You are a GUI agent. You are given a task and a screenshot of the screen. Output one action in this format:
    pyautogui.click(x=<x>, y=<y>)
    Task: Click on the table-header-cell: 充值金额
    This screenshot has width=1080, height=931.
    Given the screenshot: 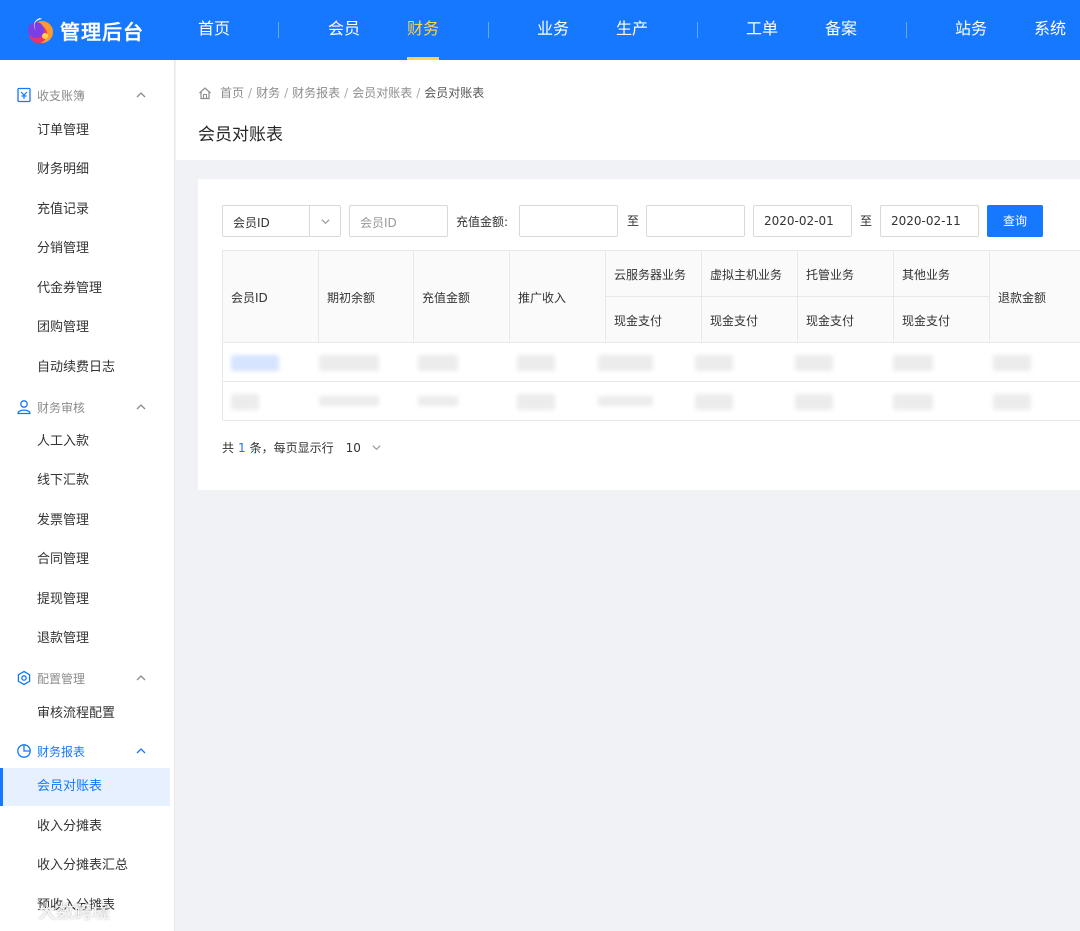 What is the action you would take?
    pyautogui.click(x=462, y=297)
    